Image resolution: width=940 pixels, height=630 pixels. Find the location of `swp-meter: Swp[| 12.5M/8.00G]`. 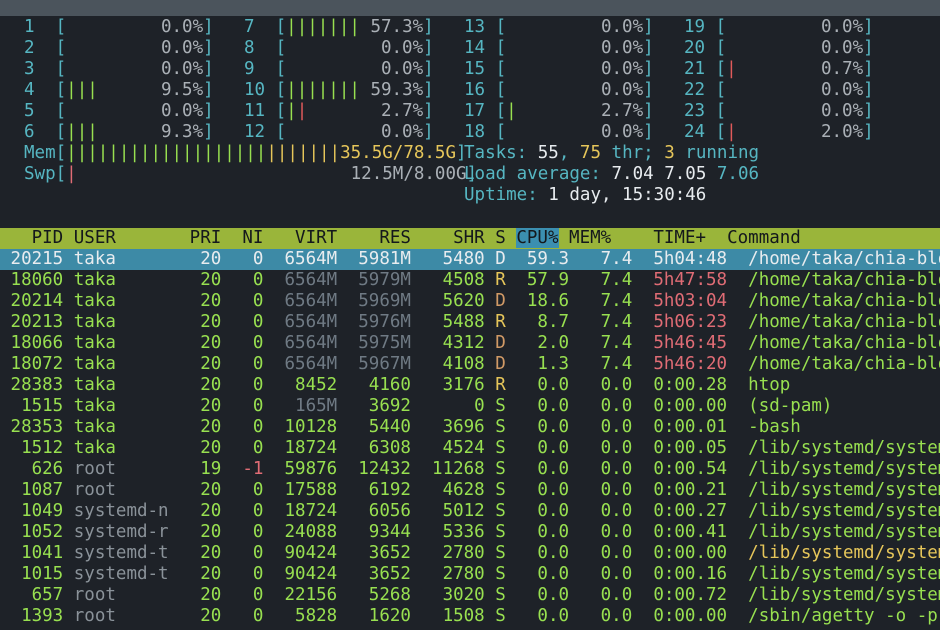

swp-meter: Swp[| 12.5M/8.00G] is located at coordinates (250, 174).